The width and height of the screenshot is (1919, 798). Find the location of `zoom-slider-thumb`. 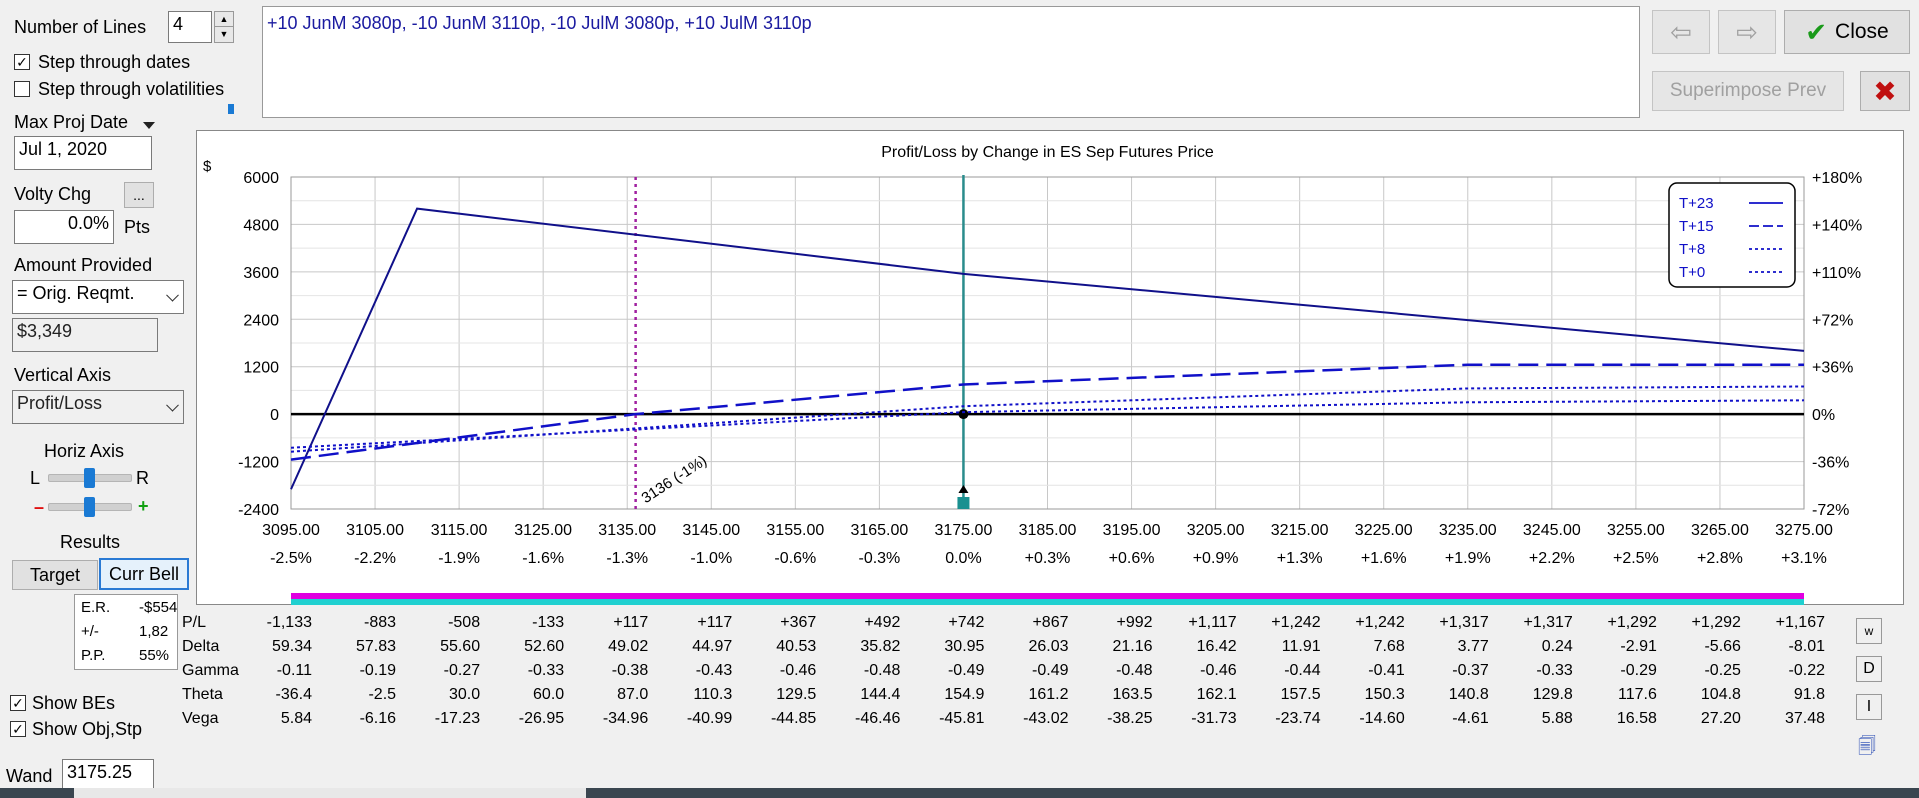

zoom-slider-thumb is located at coordinates (89, 507).